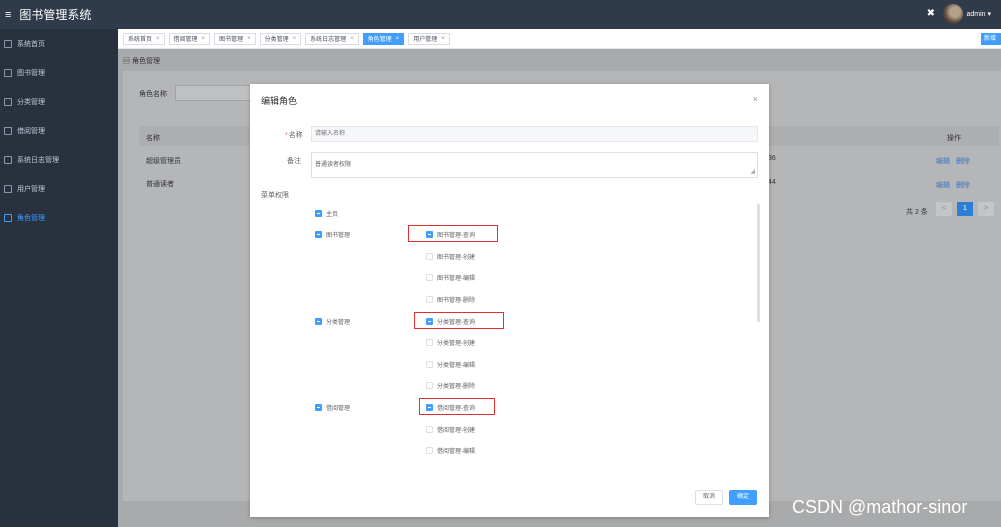 Image resolution: width=1001 pixels, height=527 pixels. Describe the element at coordinates (456, 431) in the screenshot. I see `perm-label: 借阅管理-创建` at that location.